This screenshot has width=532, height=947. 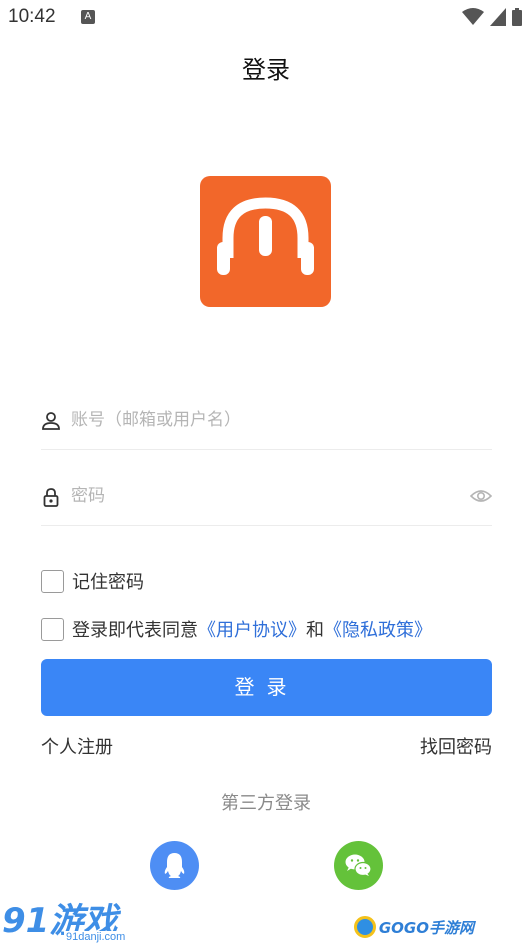 I want to click on login-button: 登录, so click(x=266, y=687).